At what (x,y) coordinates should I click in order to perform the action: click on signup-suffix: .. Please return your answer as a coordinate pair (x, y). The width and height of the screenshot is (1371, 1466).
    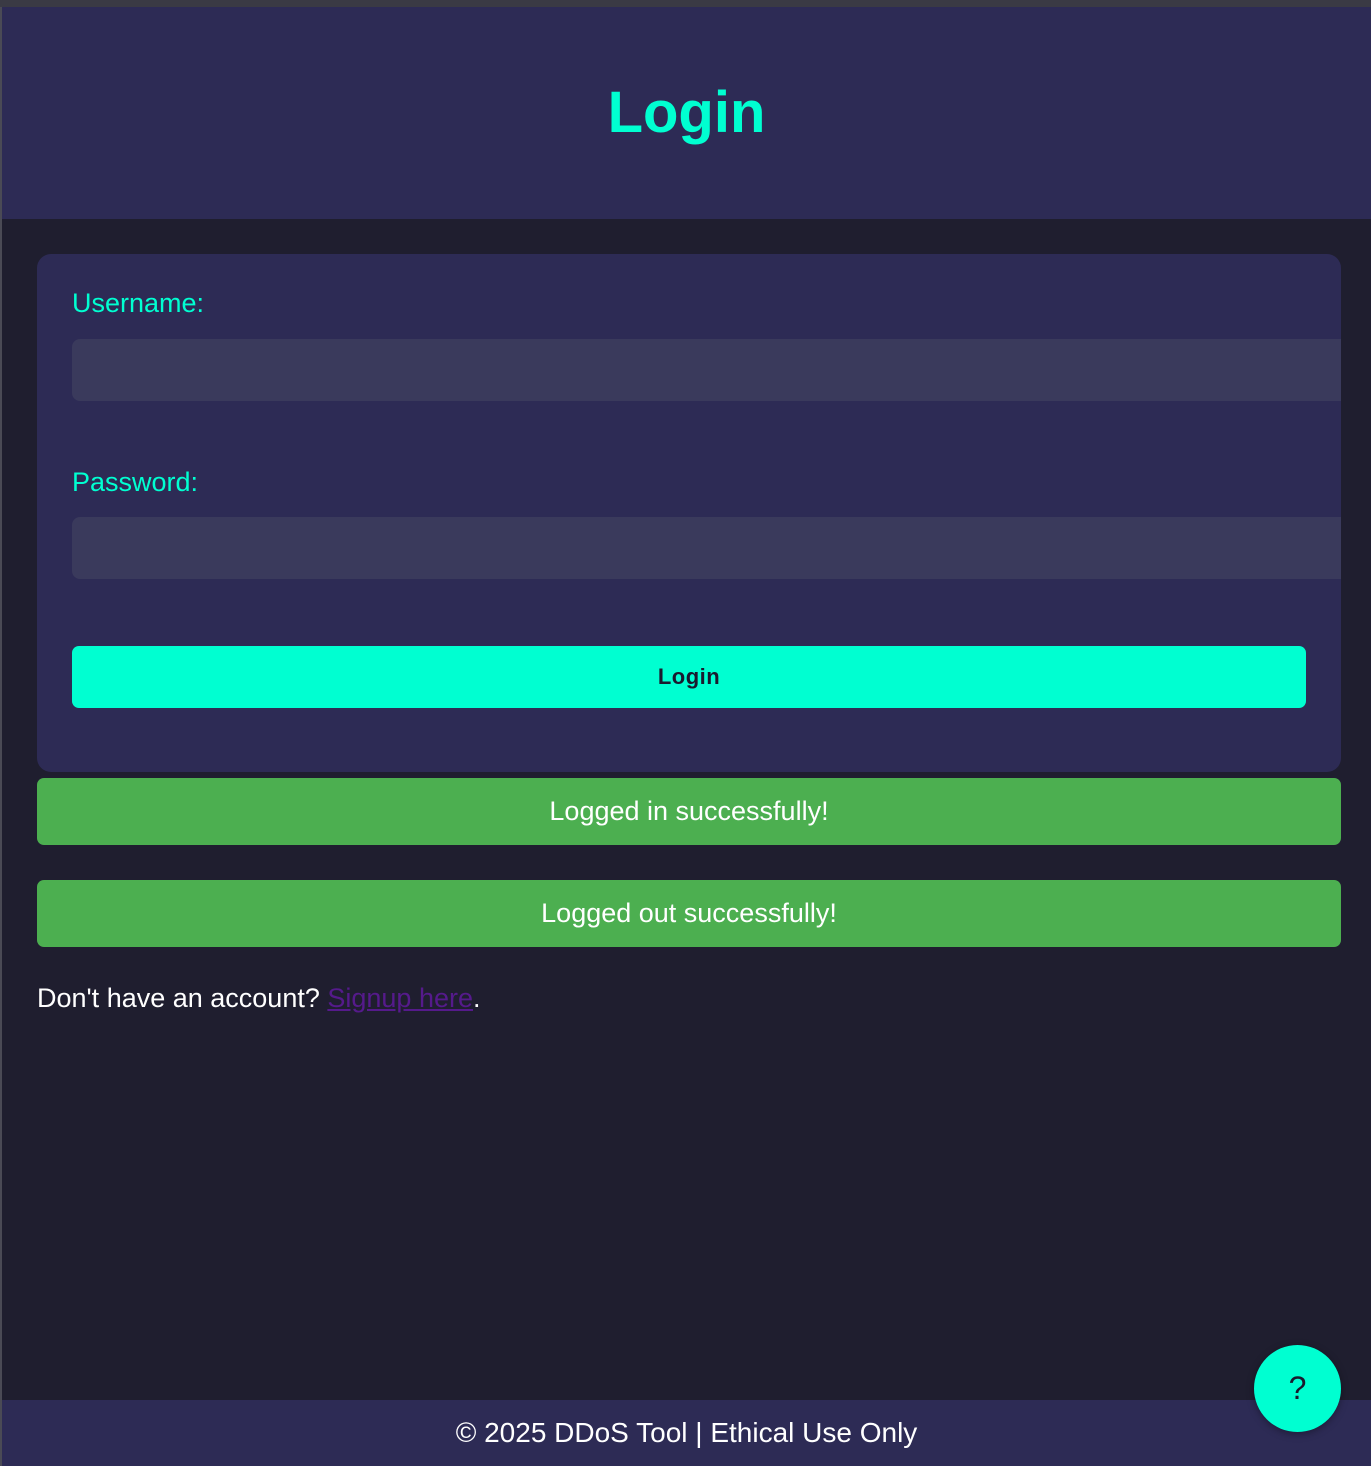
    Looking at the image, I should click on (477, 998).